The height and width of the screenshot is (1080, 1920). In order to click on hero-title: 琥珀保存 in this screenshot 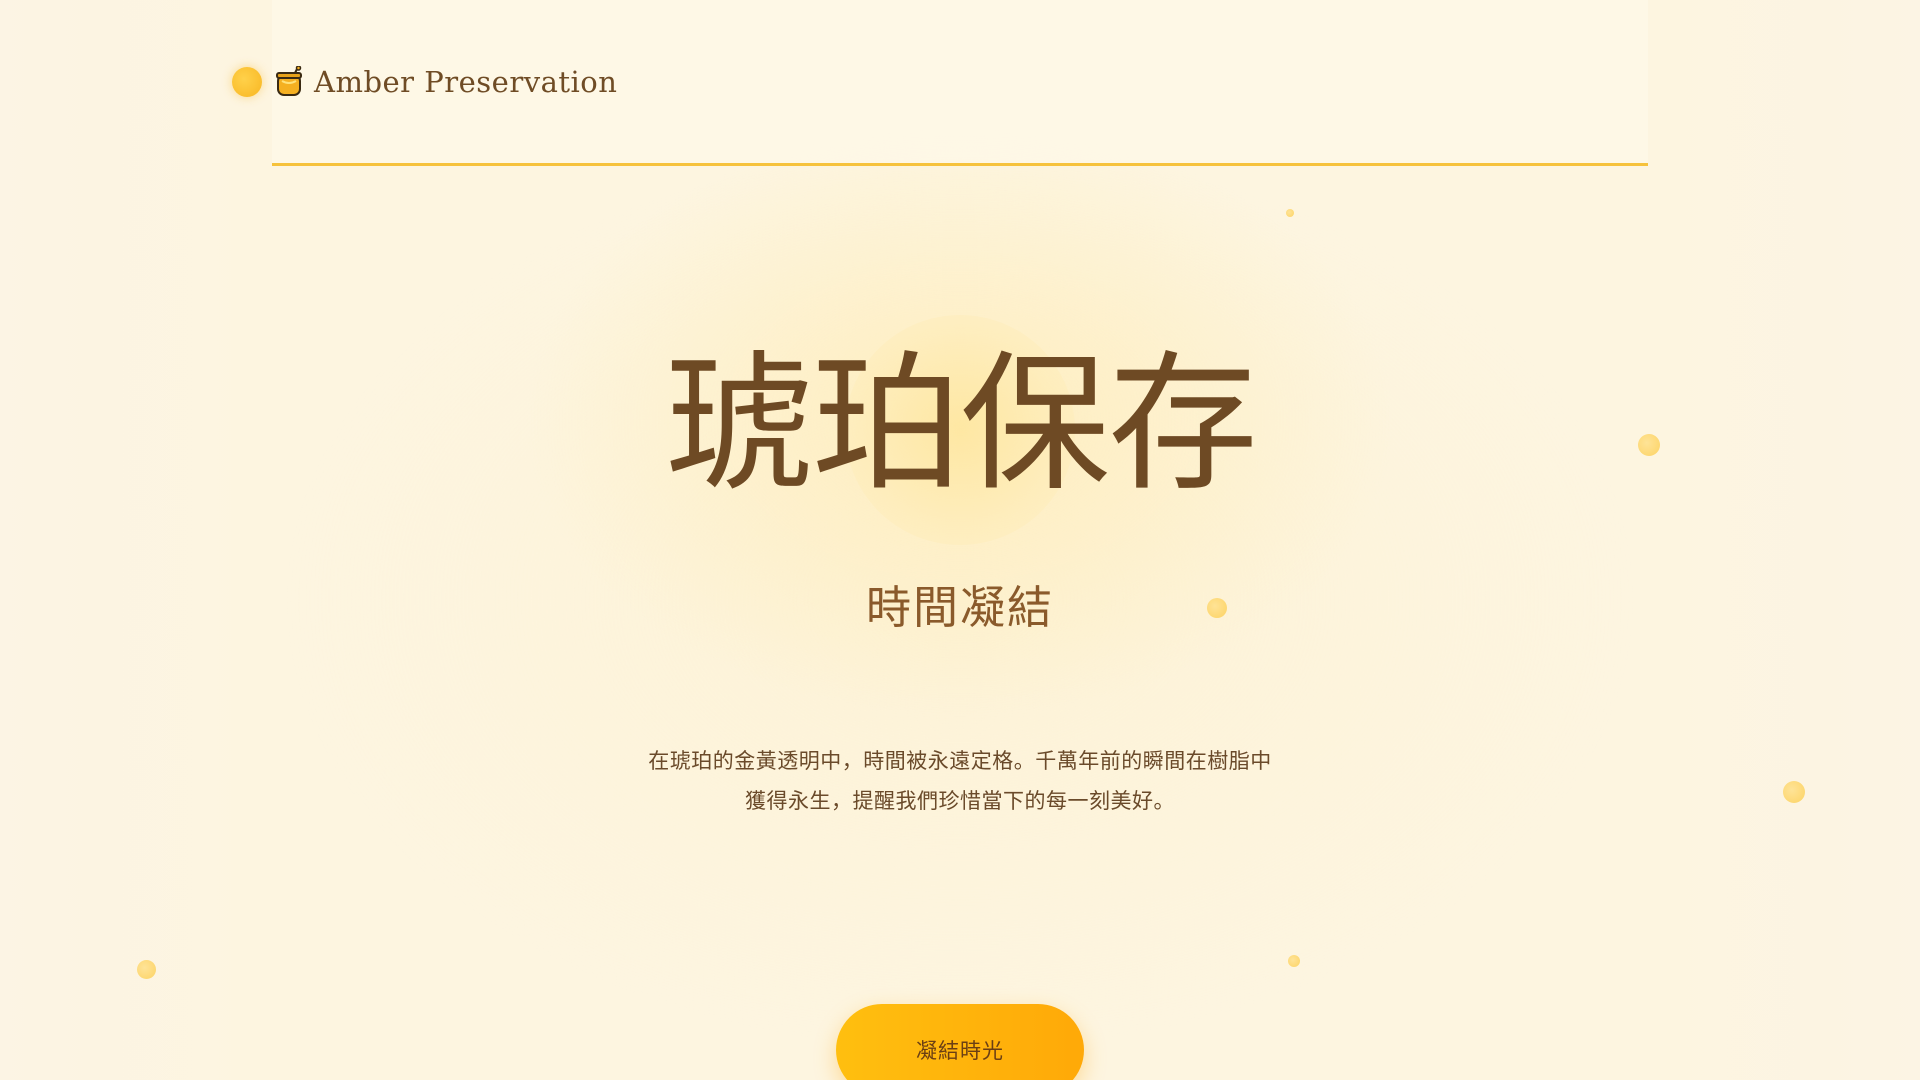, I will do `click(960, 425)`.